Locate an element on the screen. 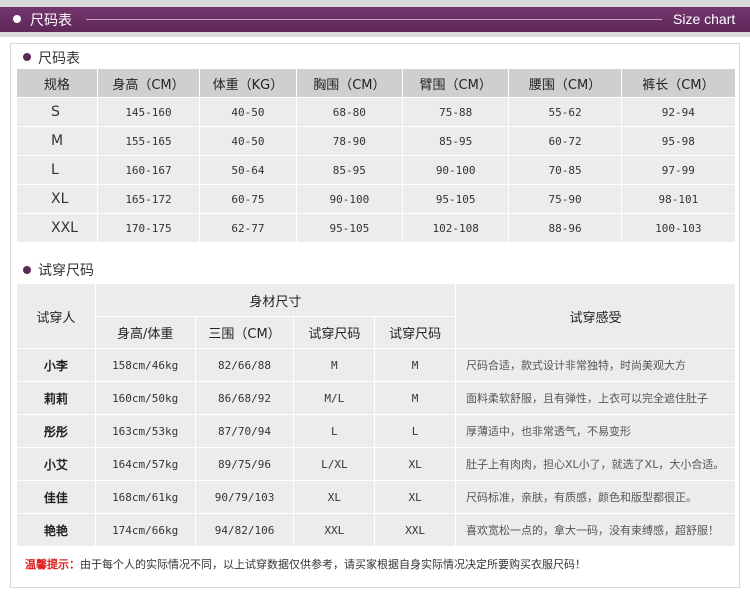  body-size-header: 身材尺寸 is located at coordinates (275, 300).